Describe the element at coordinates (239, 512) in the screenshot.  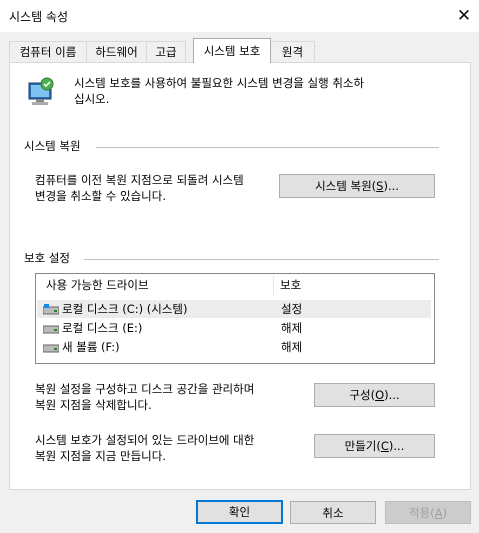
I see `ok-button: 확인` at that location.